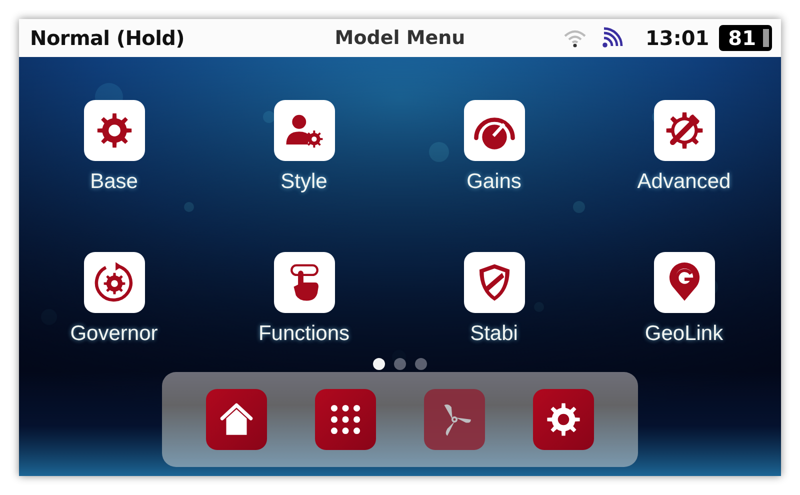  Describe the element at coordinates (114, 334) in the screenshot. I see `app-label: Governor` at that location.